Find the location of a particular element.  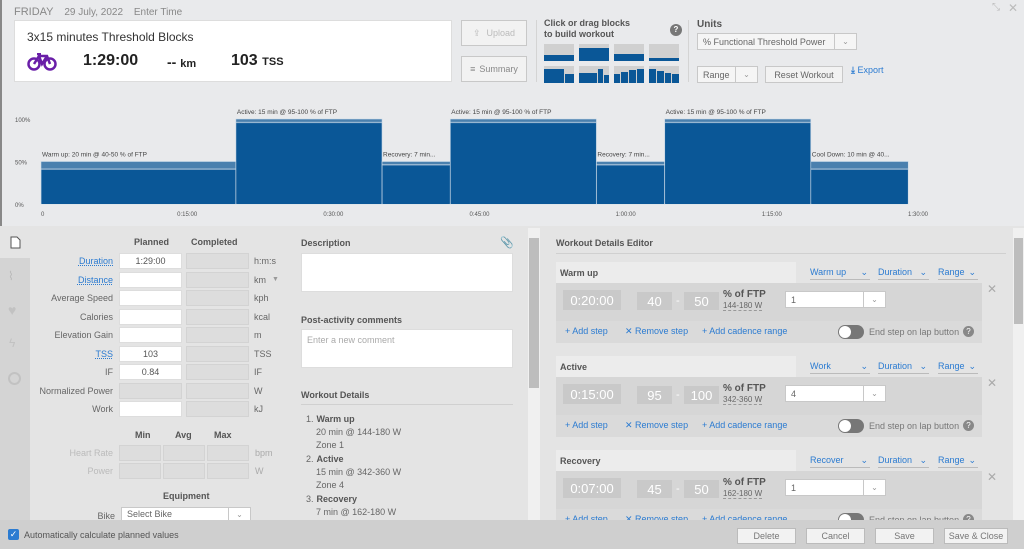

divider is located at coordinates (536, 51).